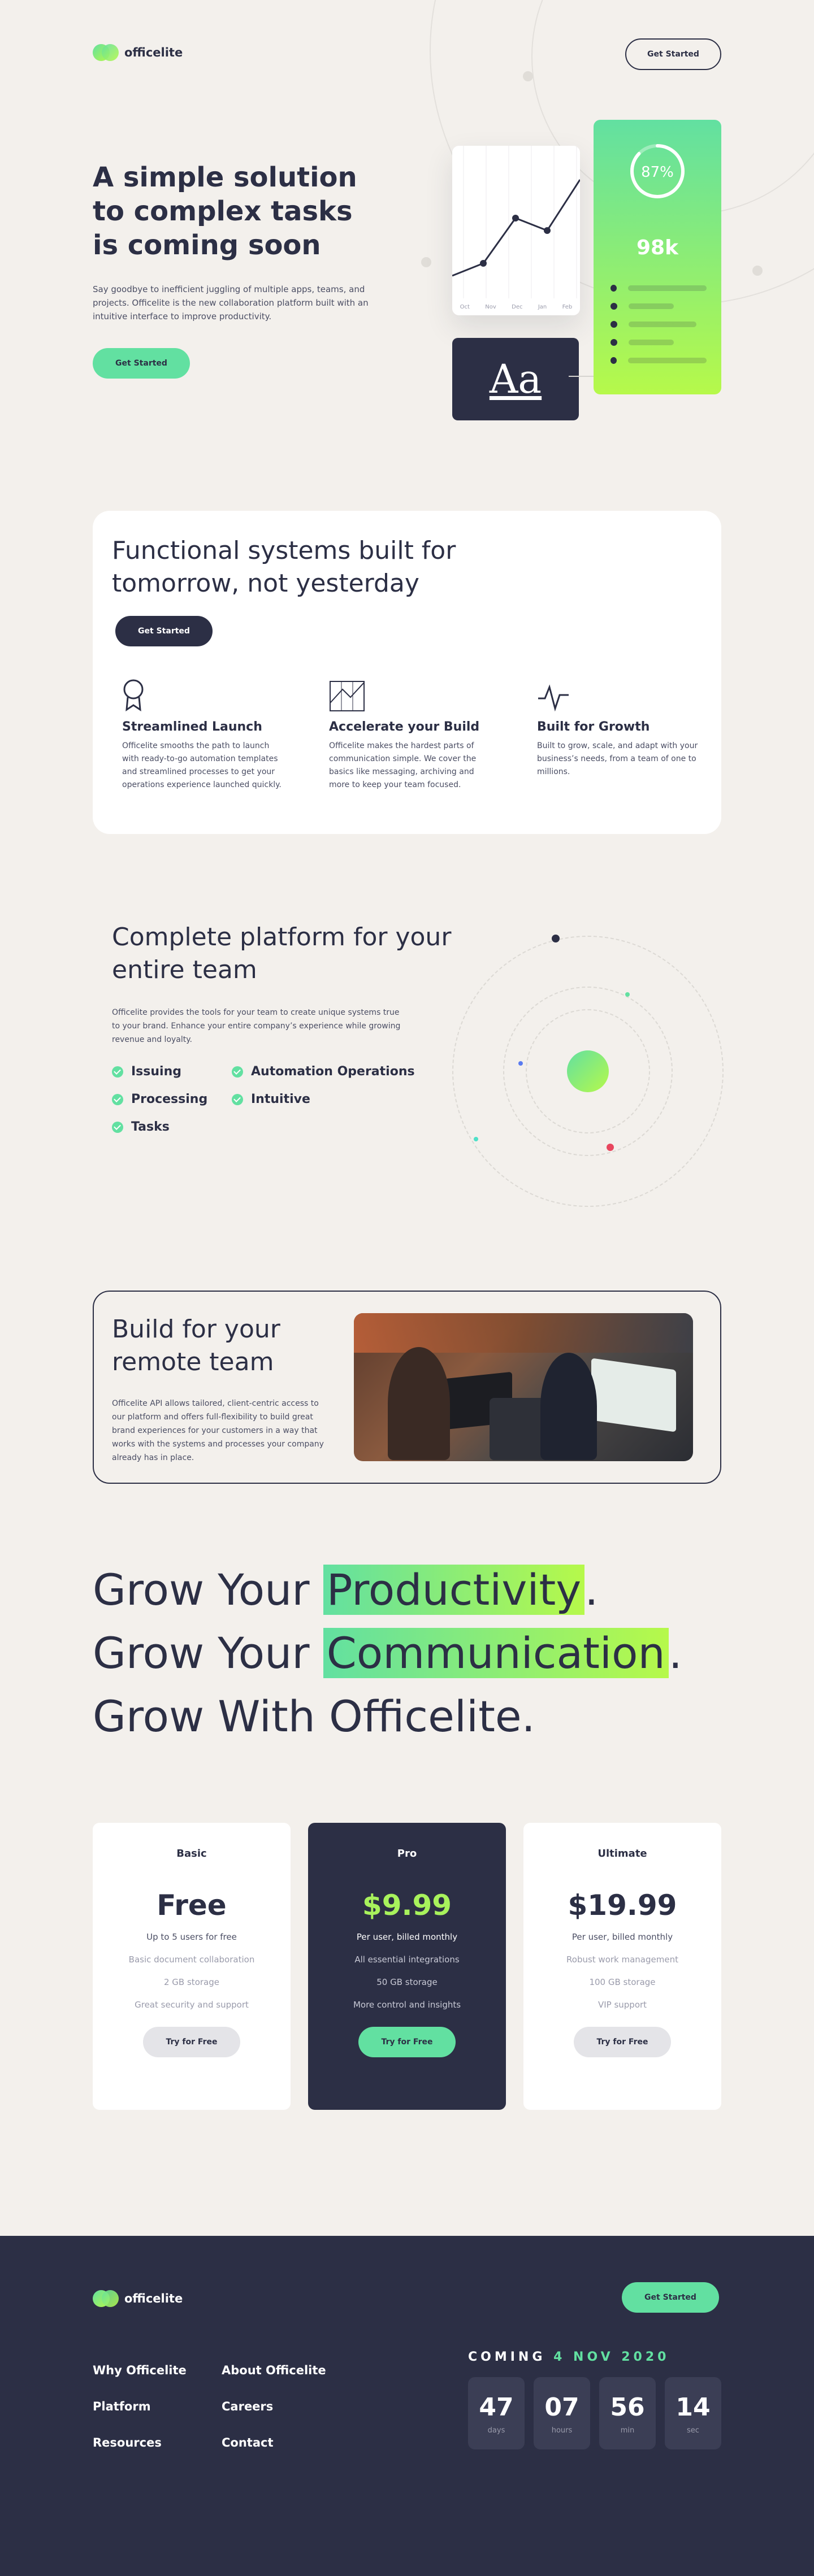  Describe the element at coordinates (192, 727) in the screenshot. I see `feature-title: Streamlined Launch` at that location.